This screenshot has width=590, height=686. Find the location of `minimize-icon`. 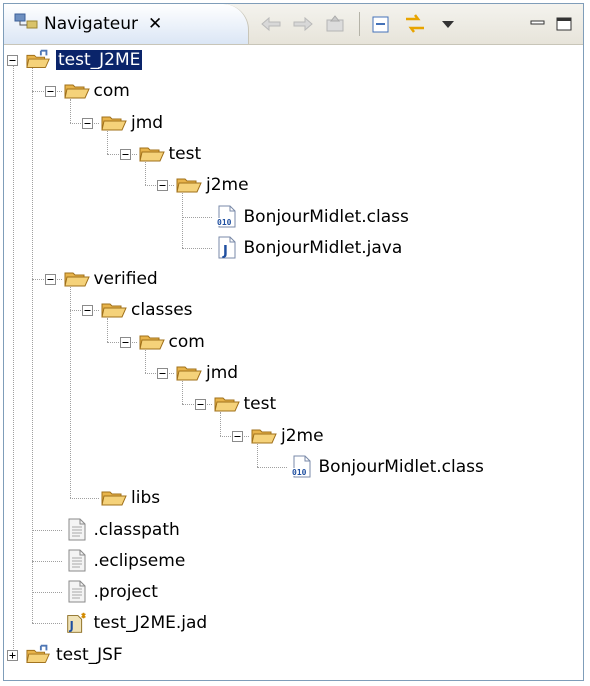

minimize-icon is located at coordinates (538, 24).